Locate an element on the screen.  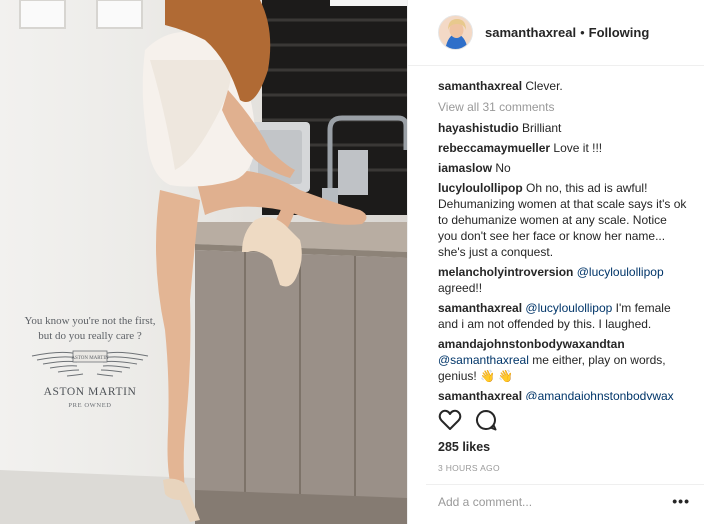
post-caption: samanthaxreal Clever. is located at coordinates (563, 86).